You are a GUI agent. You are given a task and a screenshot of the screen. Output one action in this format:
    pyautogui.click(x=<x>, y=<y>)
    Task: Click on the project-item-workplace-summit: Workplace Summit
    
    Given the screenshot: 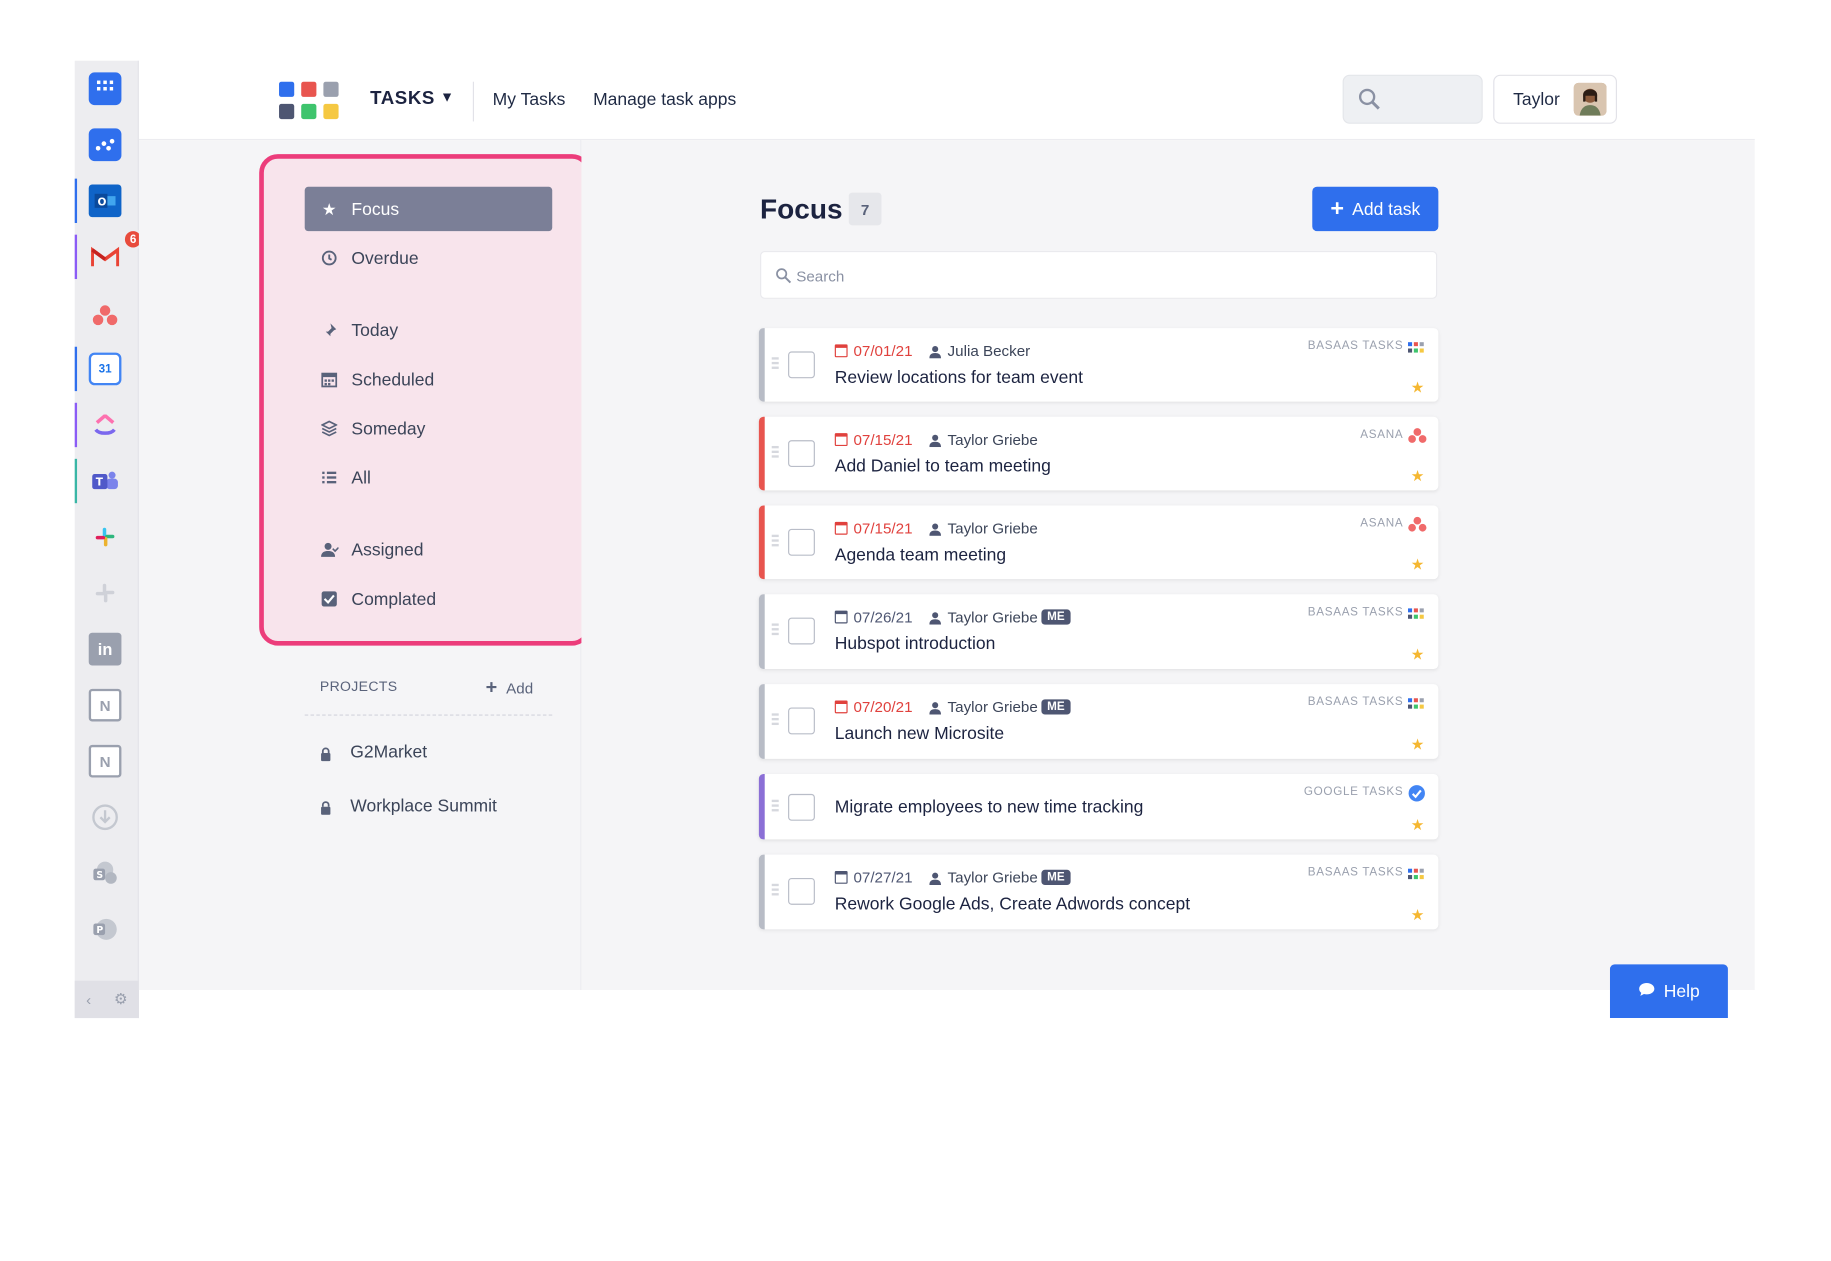 What is the action you would take?
    pyautogui.click(x=408, y=806)
    